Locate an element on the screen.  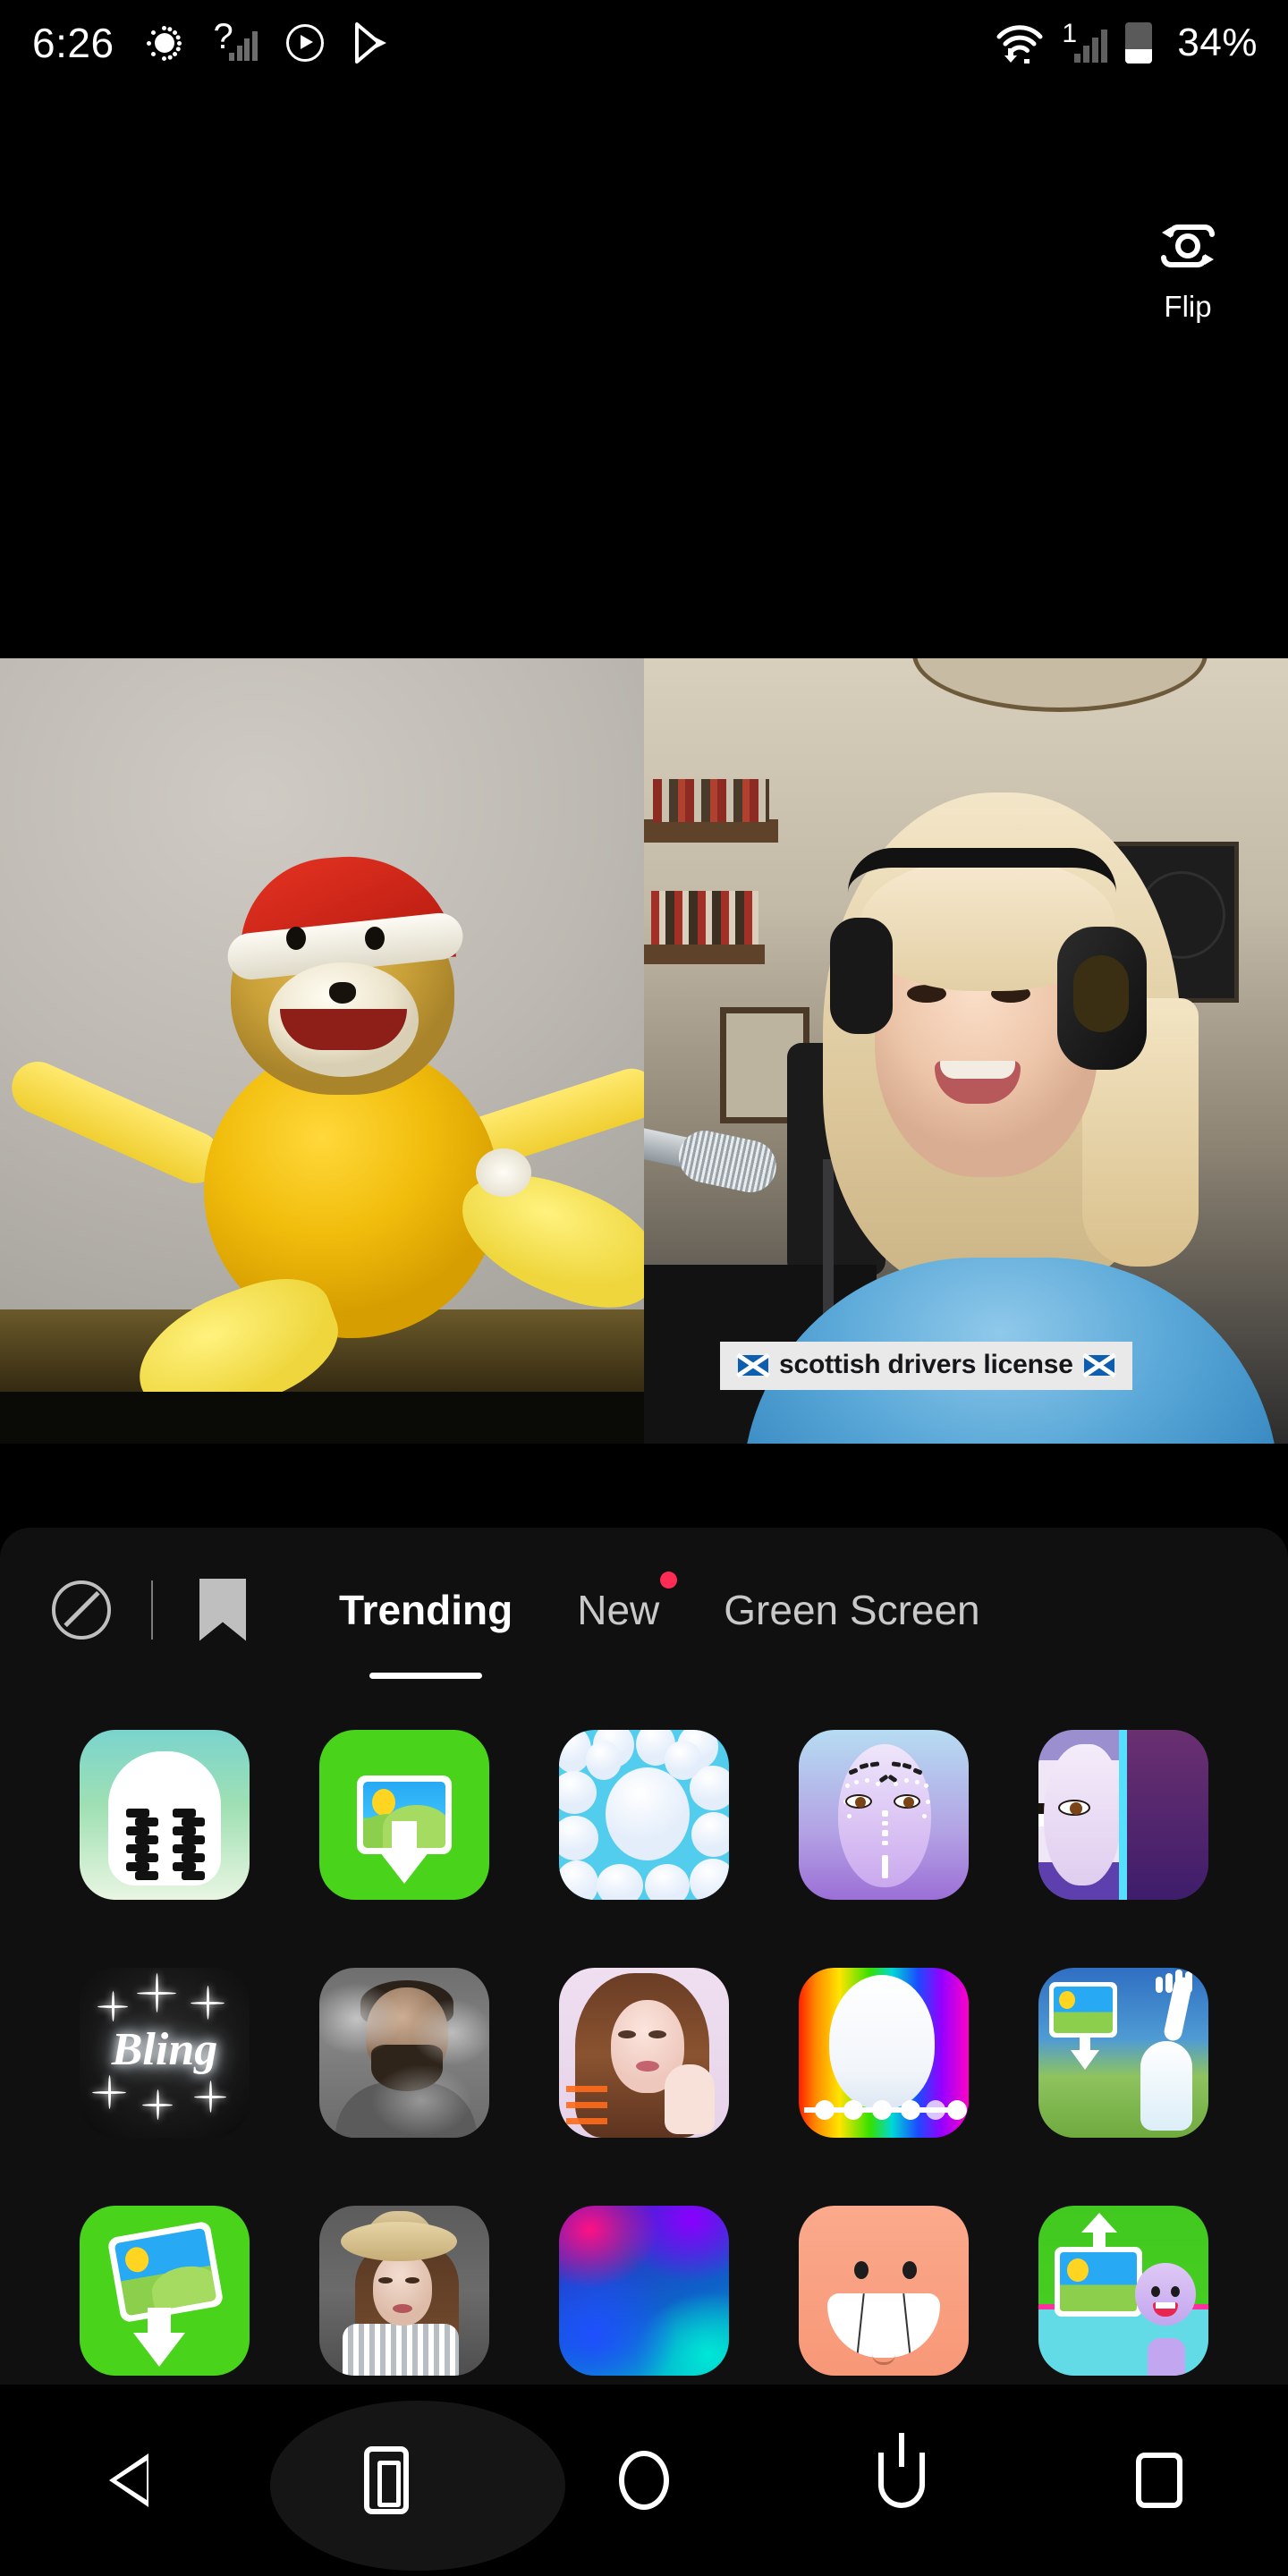
video-caption: scottish drivers license is located at coordinates (926, 1366).